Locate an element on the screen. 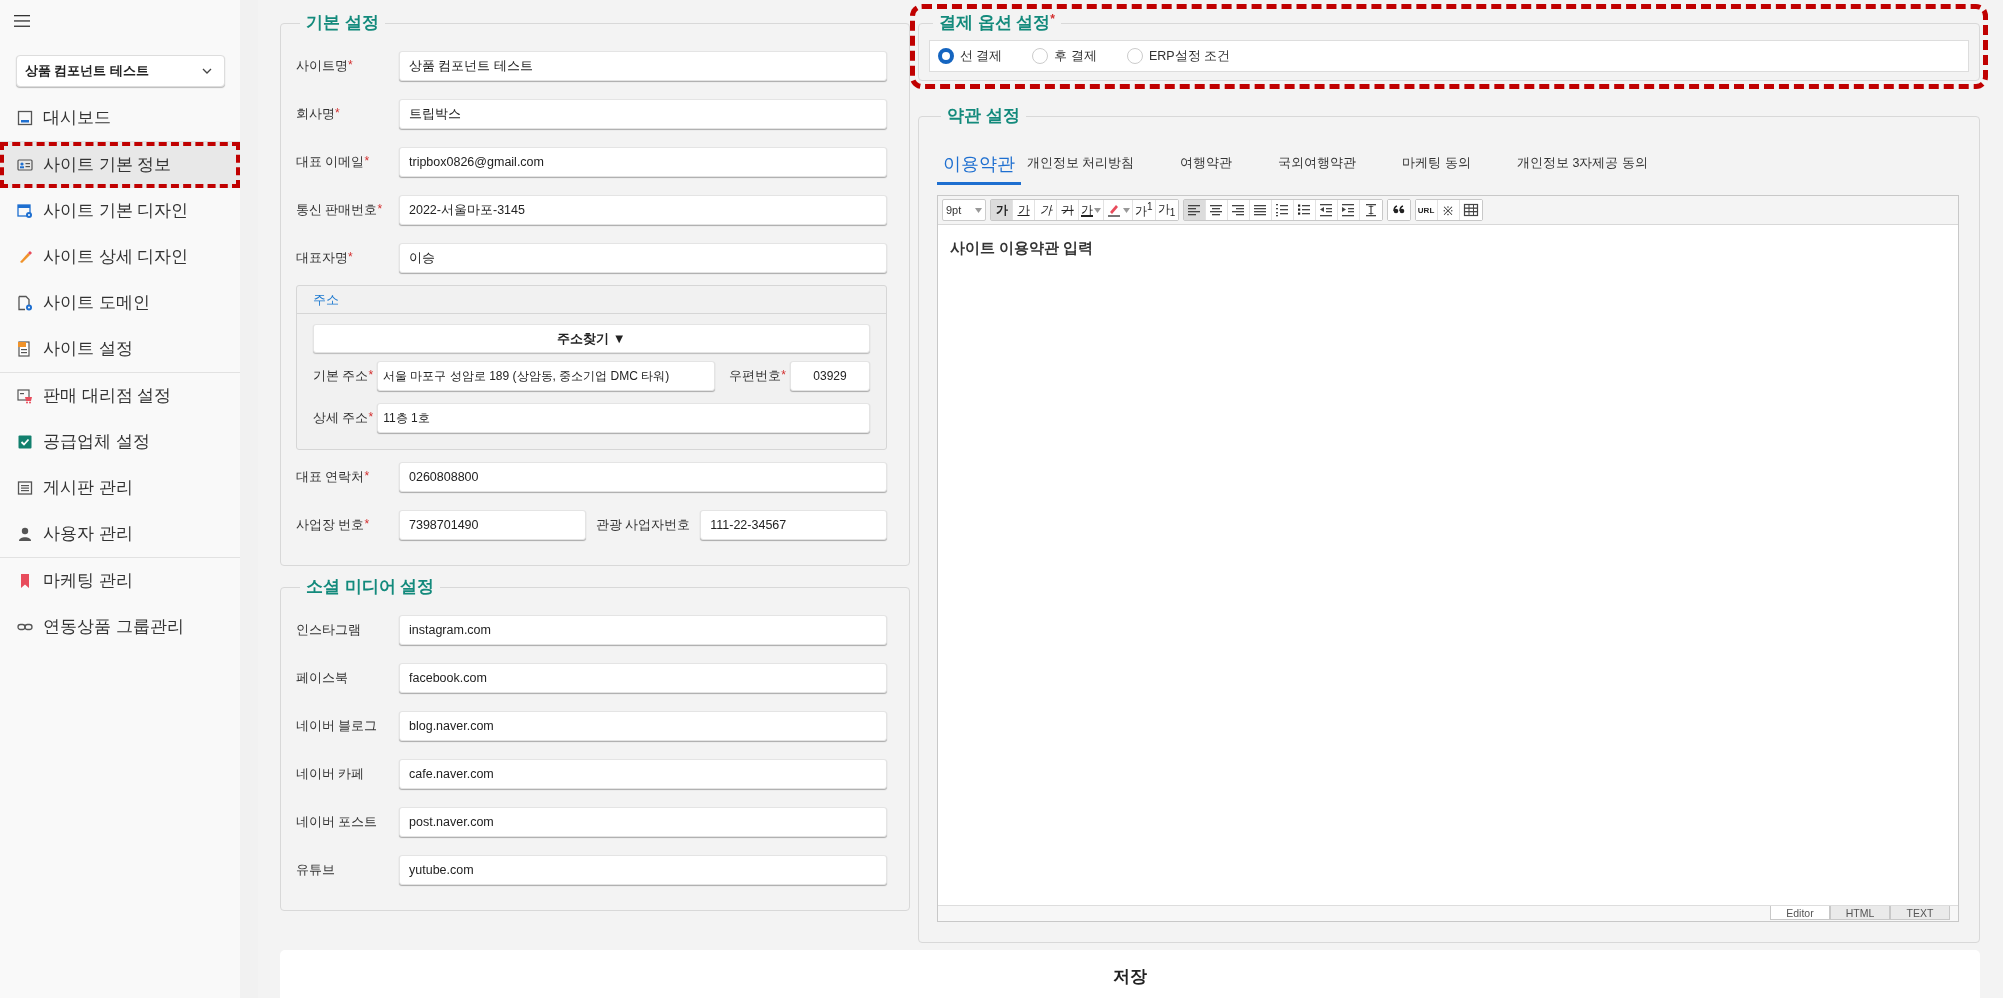  color-button: 가 is located at coordinates (1091, 210).